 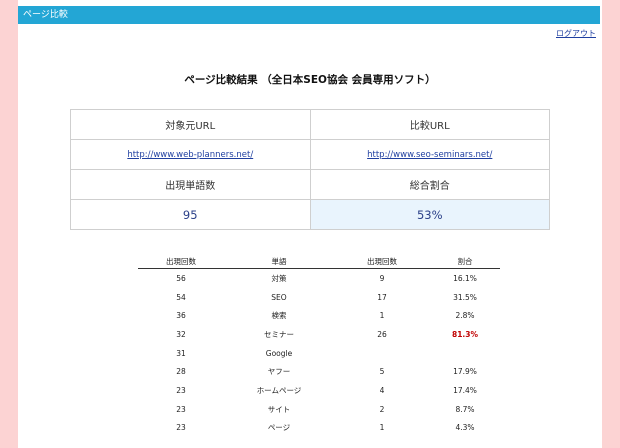 I want to click on ratio-cell, so click(x=465, y=353).